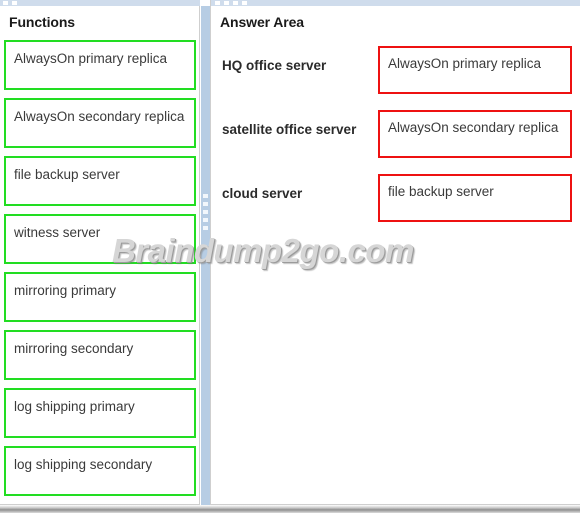 The height and width of the screenshot is (513, 580). Describe the element at coordinates (441, 191) in the screenshot. I see `answer-value: file backup server` at that location.